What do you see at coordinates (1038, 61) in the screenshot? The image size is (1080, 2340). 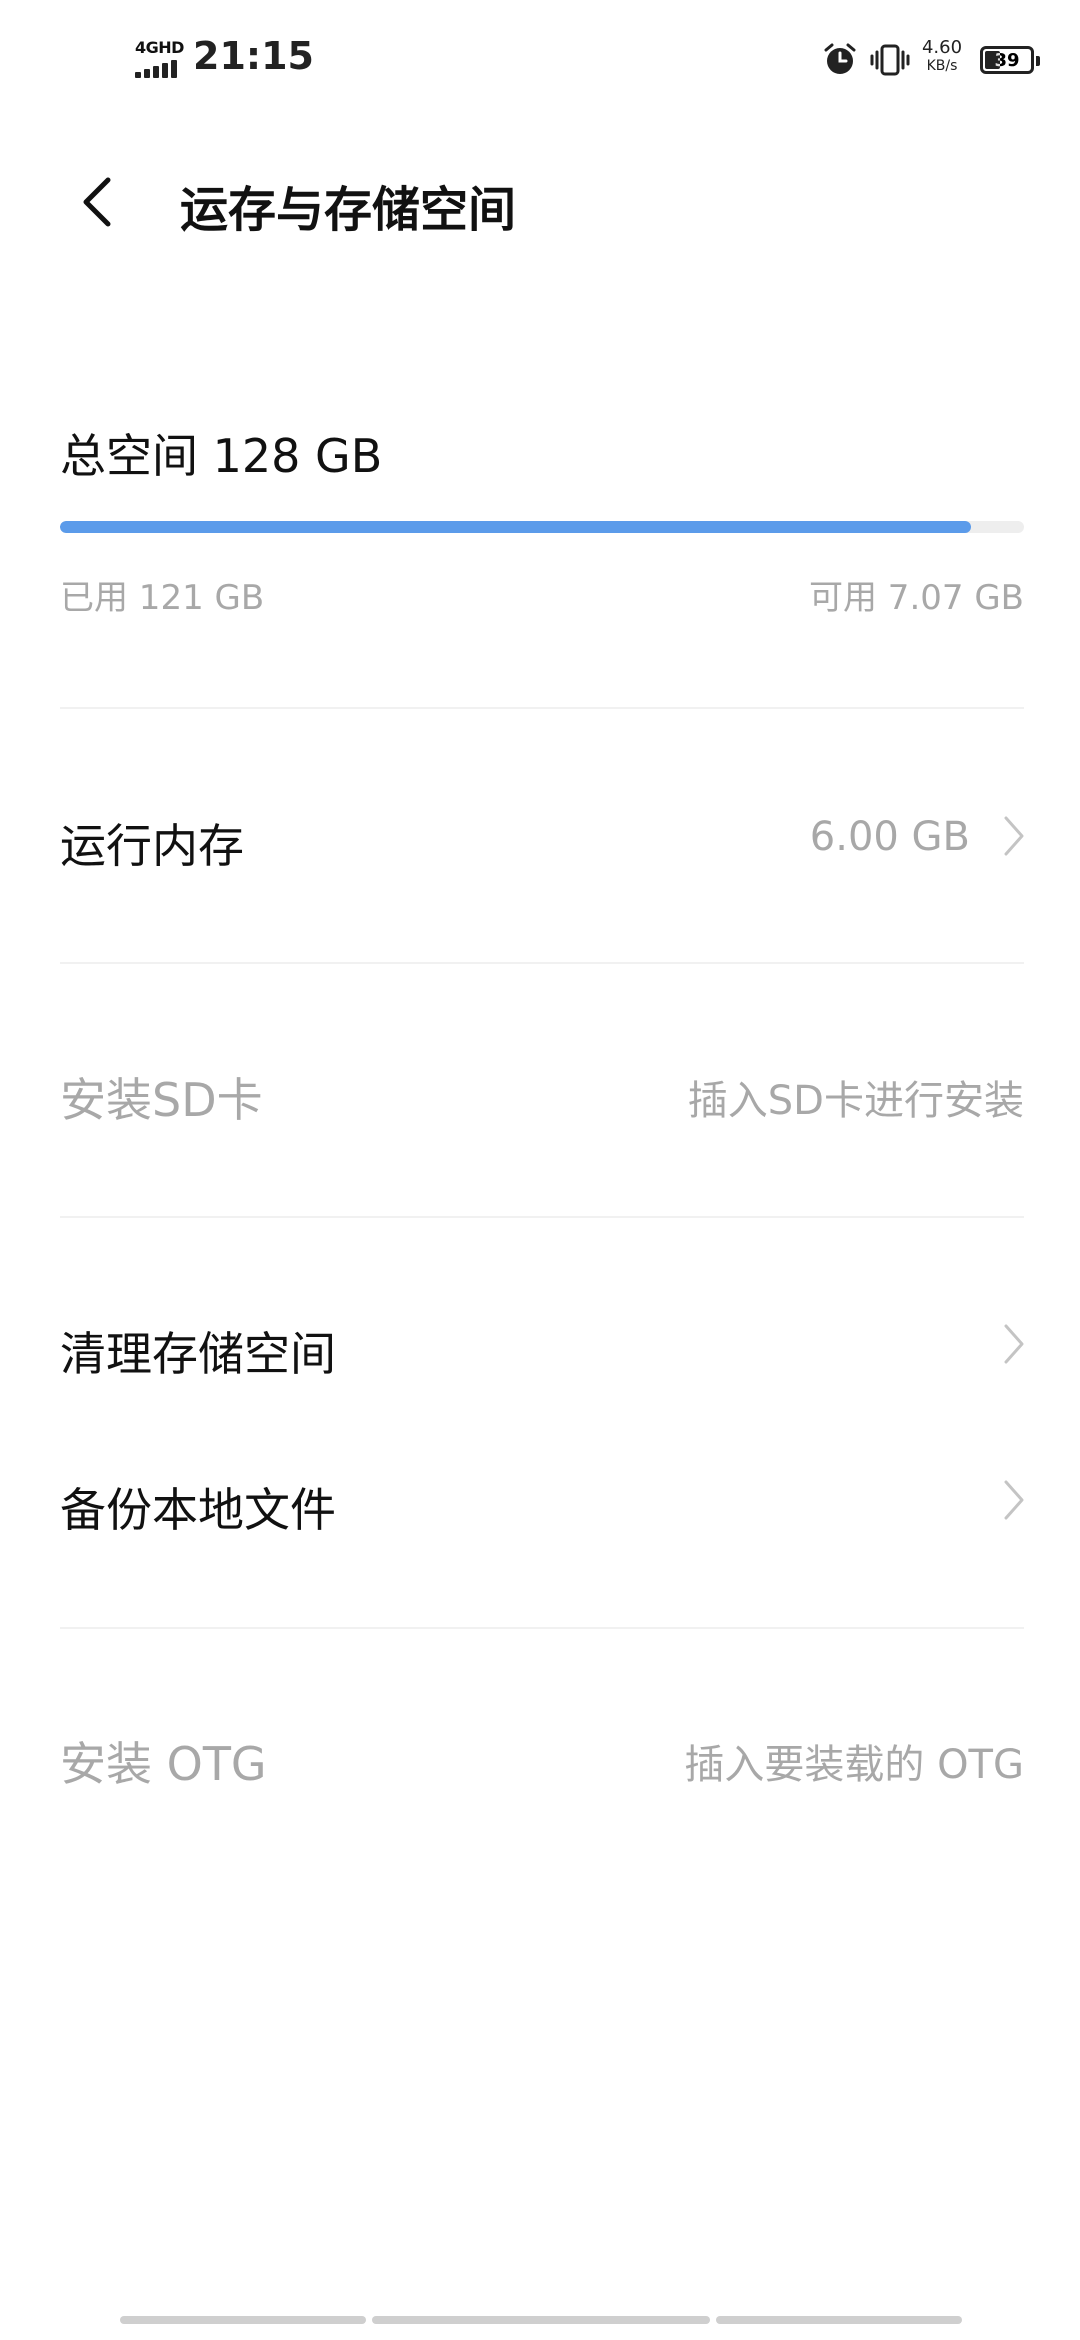 I see `battery-tip` at bounding box center [1038, 61].